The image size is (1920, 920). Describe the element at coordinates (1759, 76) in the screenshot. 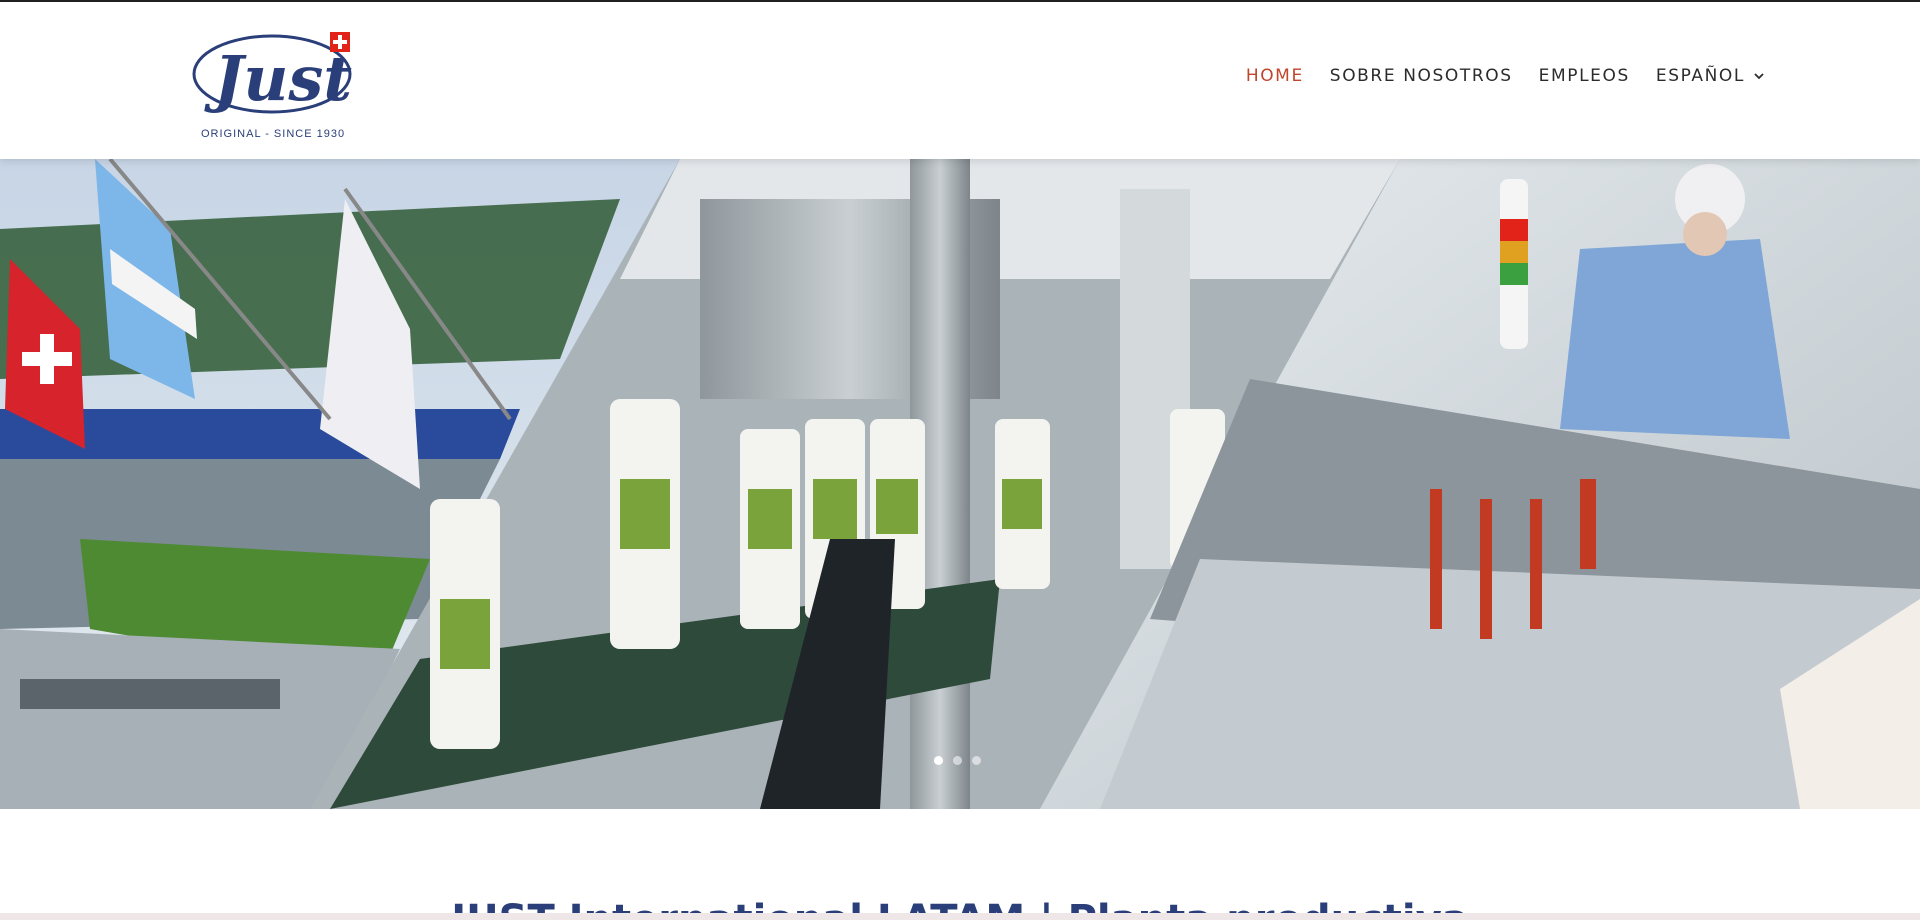

I see `chevron-down-icon` at that location.